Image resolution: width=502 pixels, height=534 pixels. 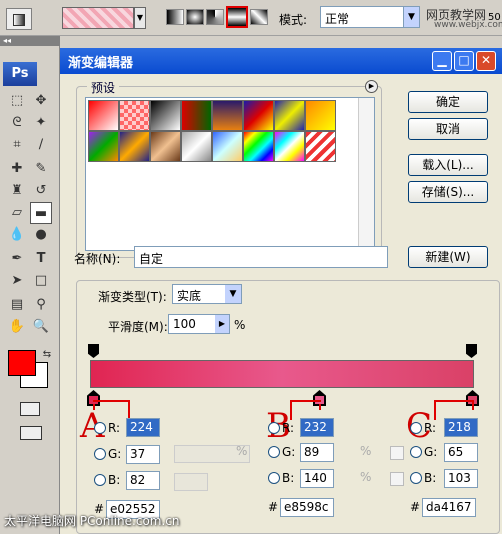 What do you see at coordinates (366, 174) in the screenshot?
I see `presets-scrollbar` at bounding box center [366, 174].